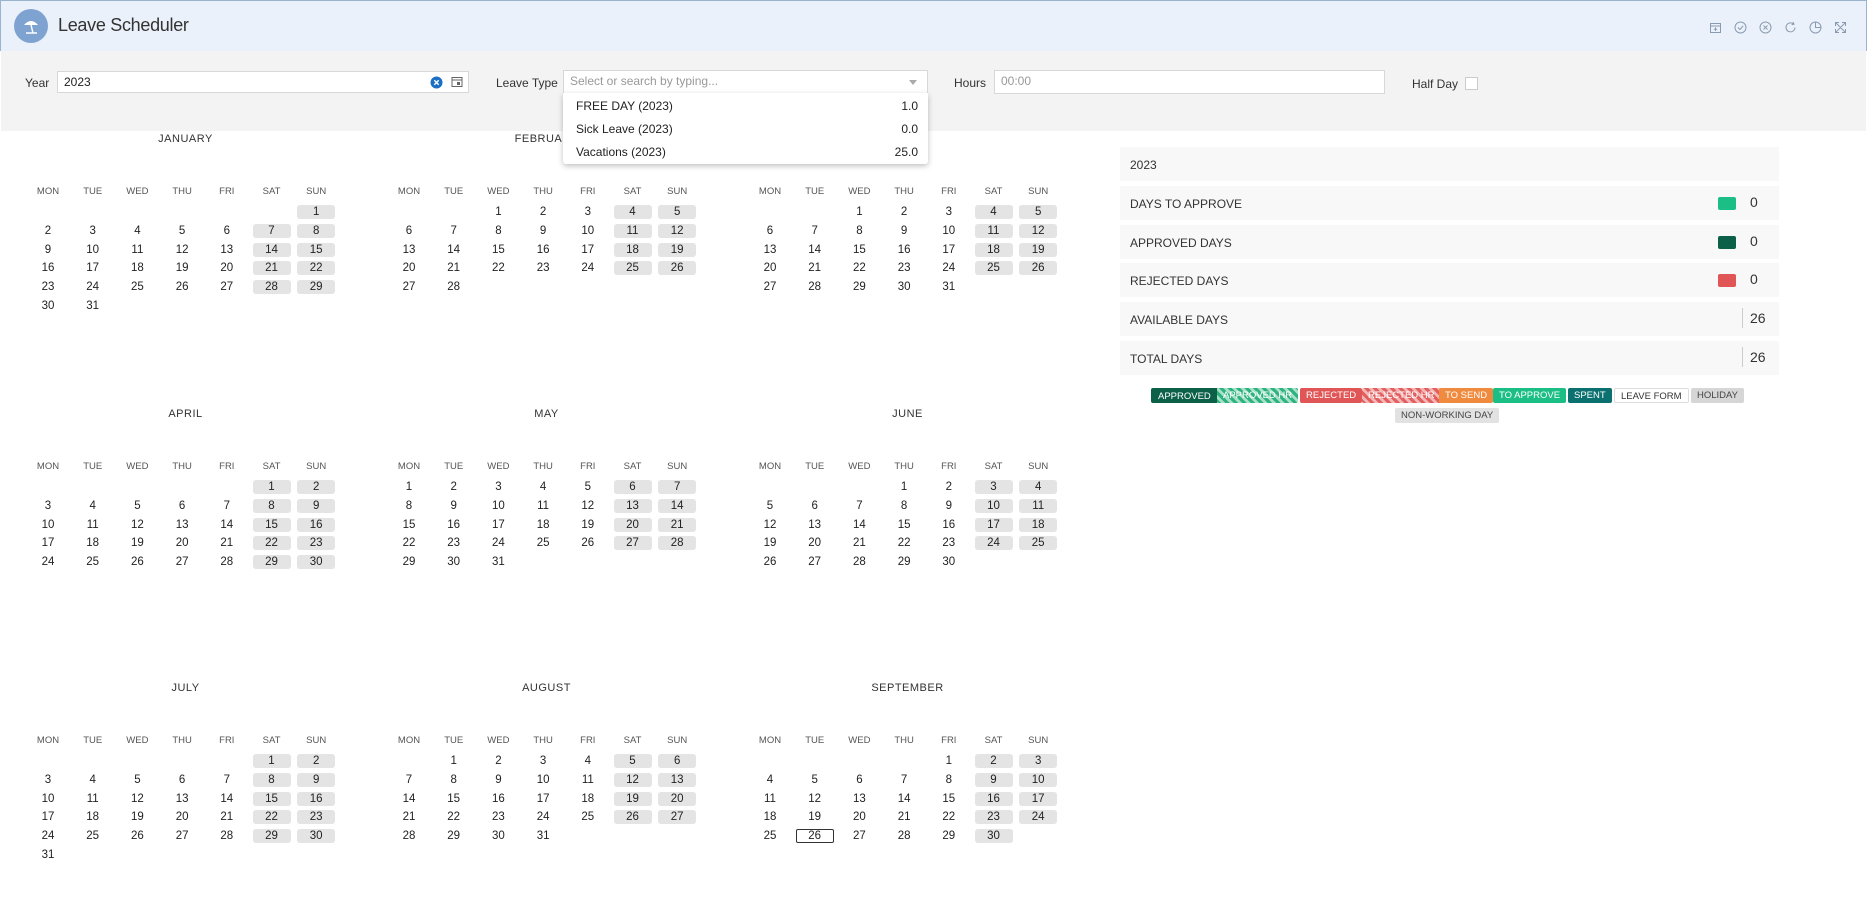 The height and width of the screenshot is (902, 1867). I want to click on dropdown-option: FREE DAY (2023) 1.0, so click(745, 106).